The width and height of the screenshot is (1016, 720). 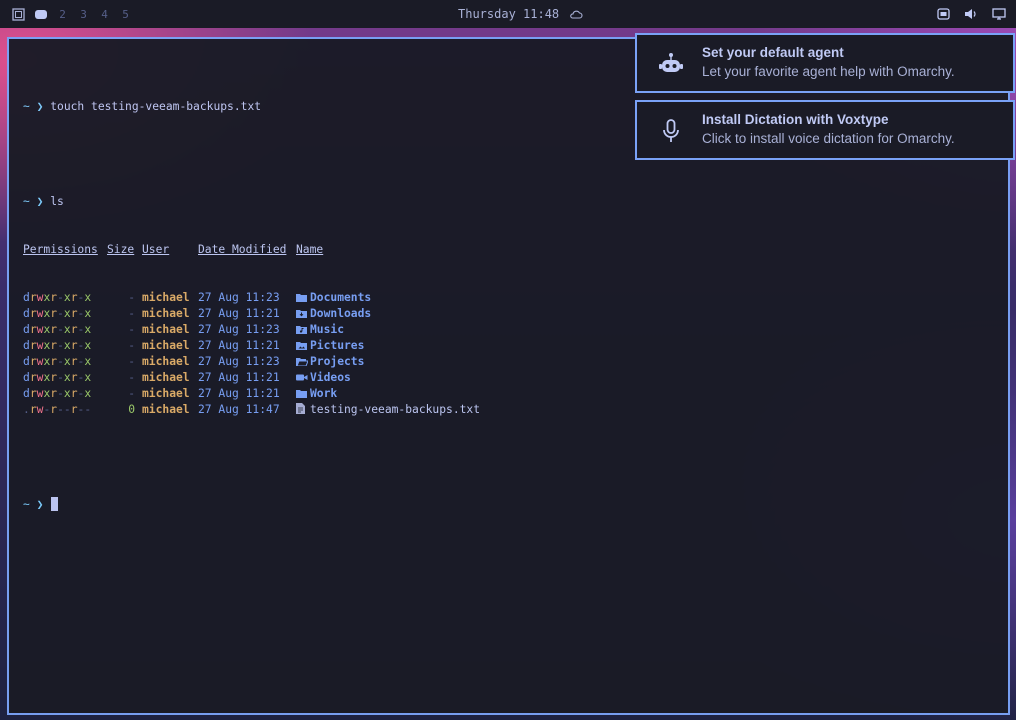 I want to click on name-cell: Downloads, so click(x=333, y=314).